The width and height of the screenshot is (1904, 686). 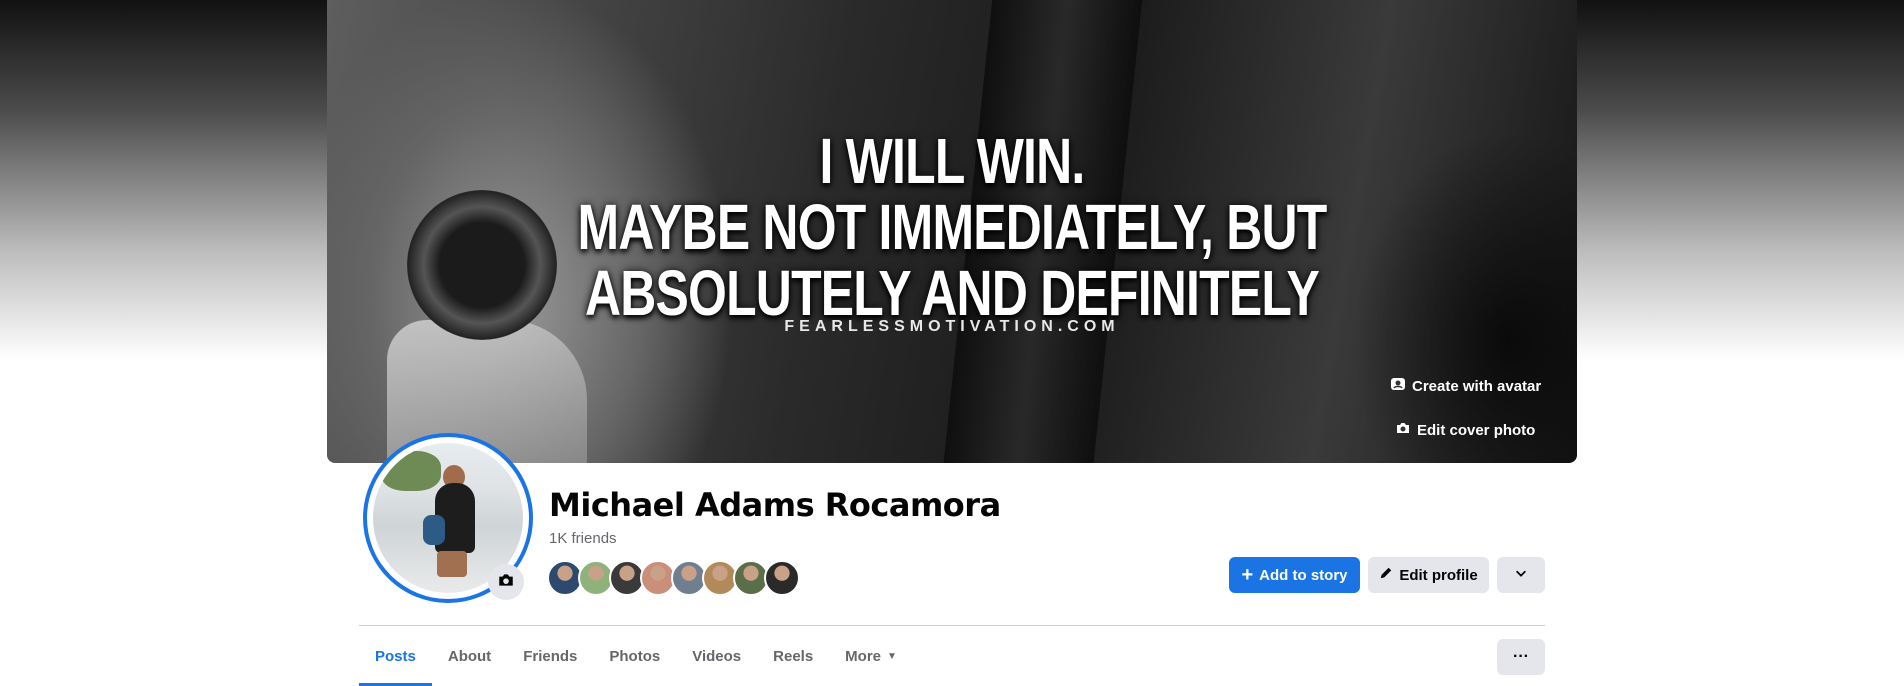 I want to click on update-profile-picture-button, so click(x=506, y=582).